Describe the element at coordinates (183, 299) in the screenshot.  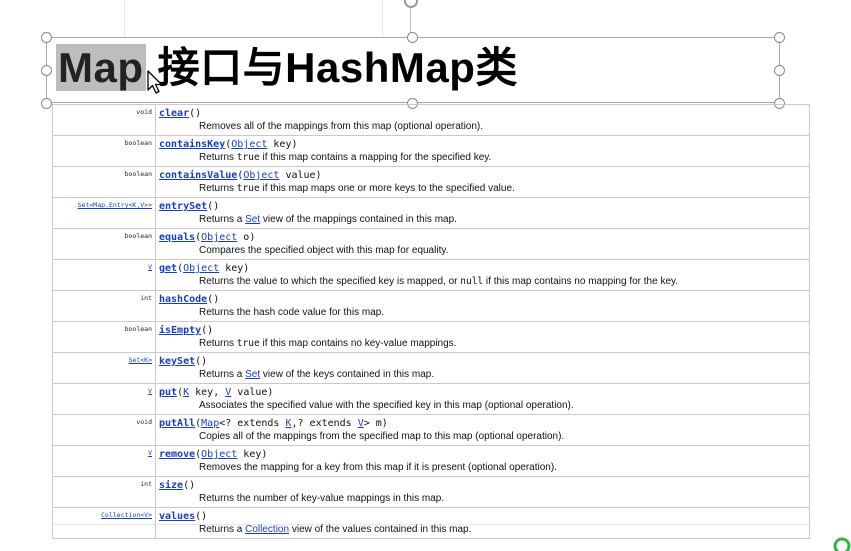
I see `method-name-link: hashCode` at that location.